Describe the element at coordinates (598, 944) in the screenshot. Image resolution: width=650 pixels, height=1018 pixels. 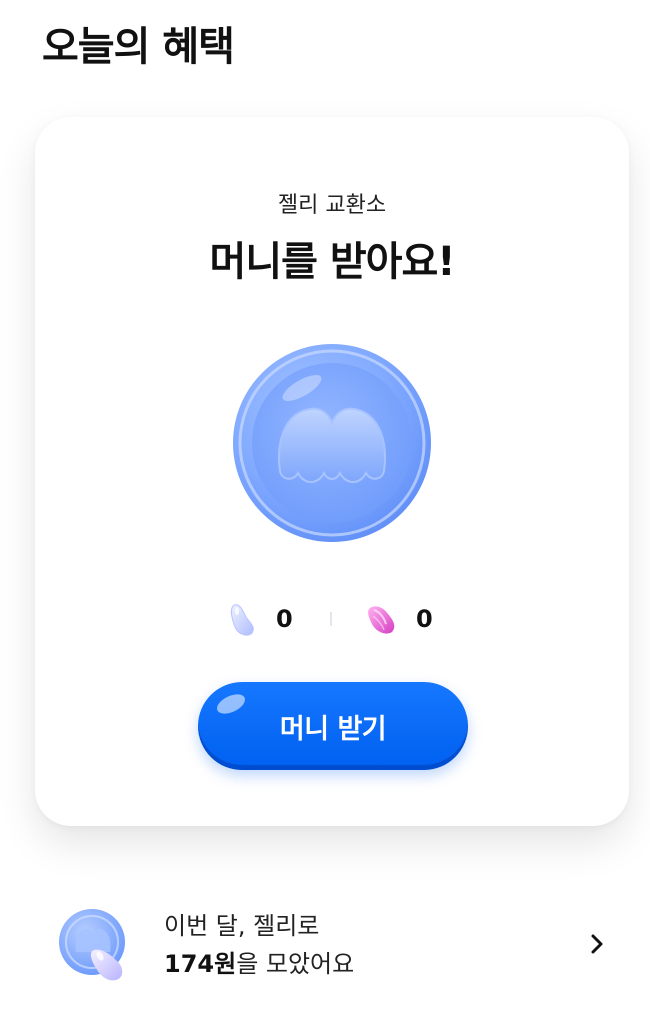
I see `chevron-right-icon` at that location.